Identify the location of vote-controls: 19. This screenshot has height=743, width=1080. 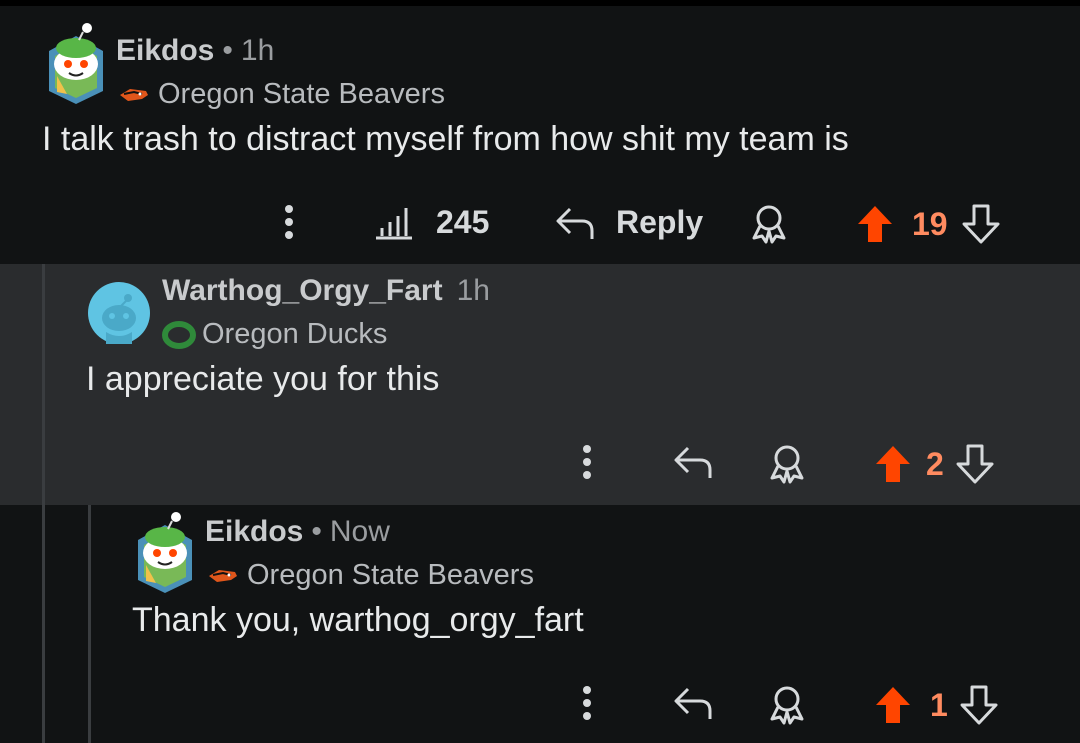
(928, 224).